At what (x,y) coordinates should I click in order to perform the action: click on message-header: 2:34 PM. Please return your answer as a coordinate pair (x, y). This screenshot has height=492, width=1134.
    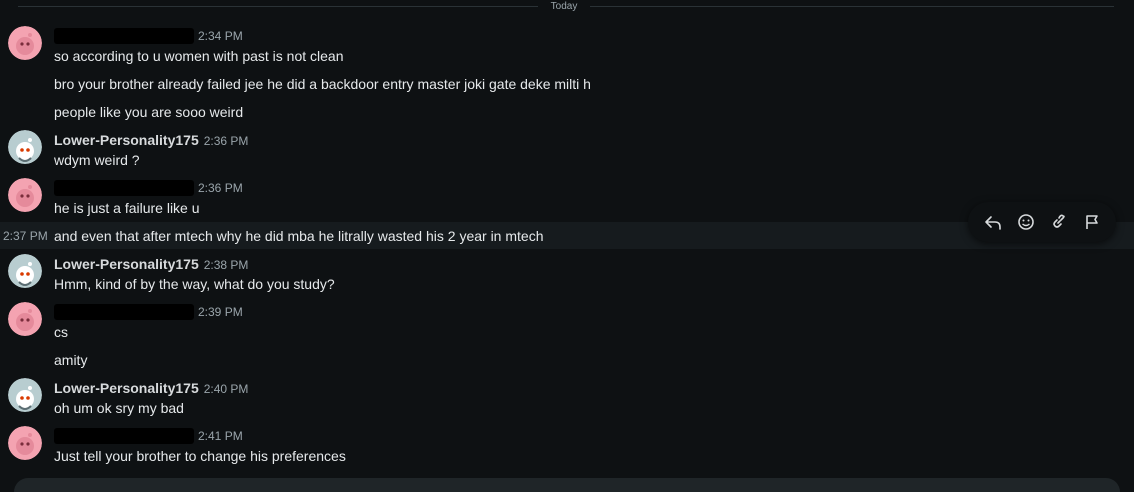
    Looking at the image, I should click on (148, 36).